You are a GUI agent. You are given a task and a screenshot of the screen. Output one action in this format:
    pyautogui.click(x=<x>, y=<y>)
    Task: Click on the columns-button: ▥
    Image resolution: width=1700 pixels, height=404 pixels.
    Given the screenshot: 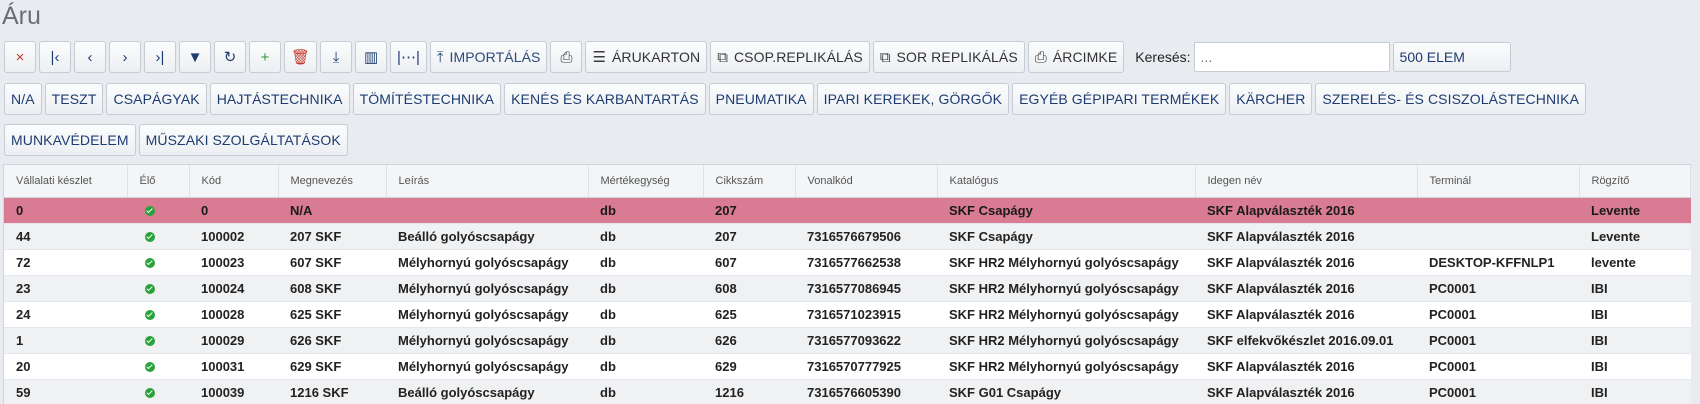 What is the action you would take?
    pyautogui.click(x=371, y=57)
    